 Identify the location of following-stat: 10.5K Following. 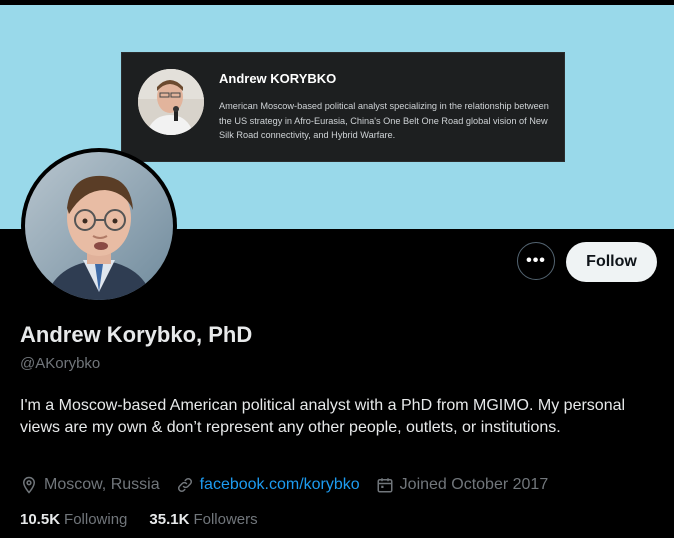
(73, 519).